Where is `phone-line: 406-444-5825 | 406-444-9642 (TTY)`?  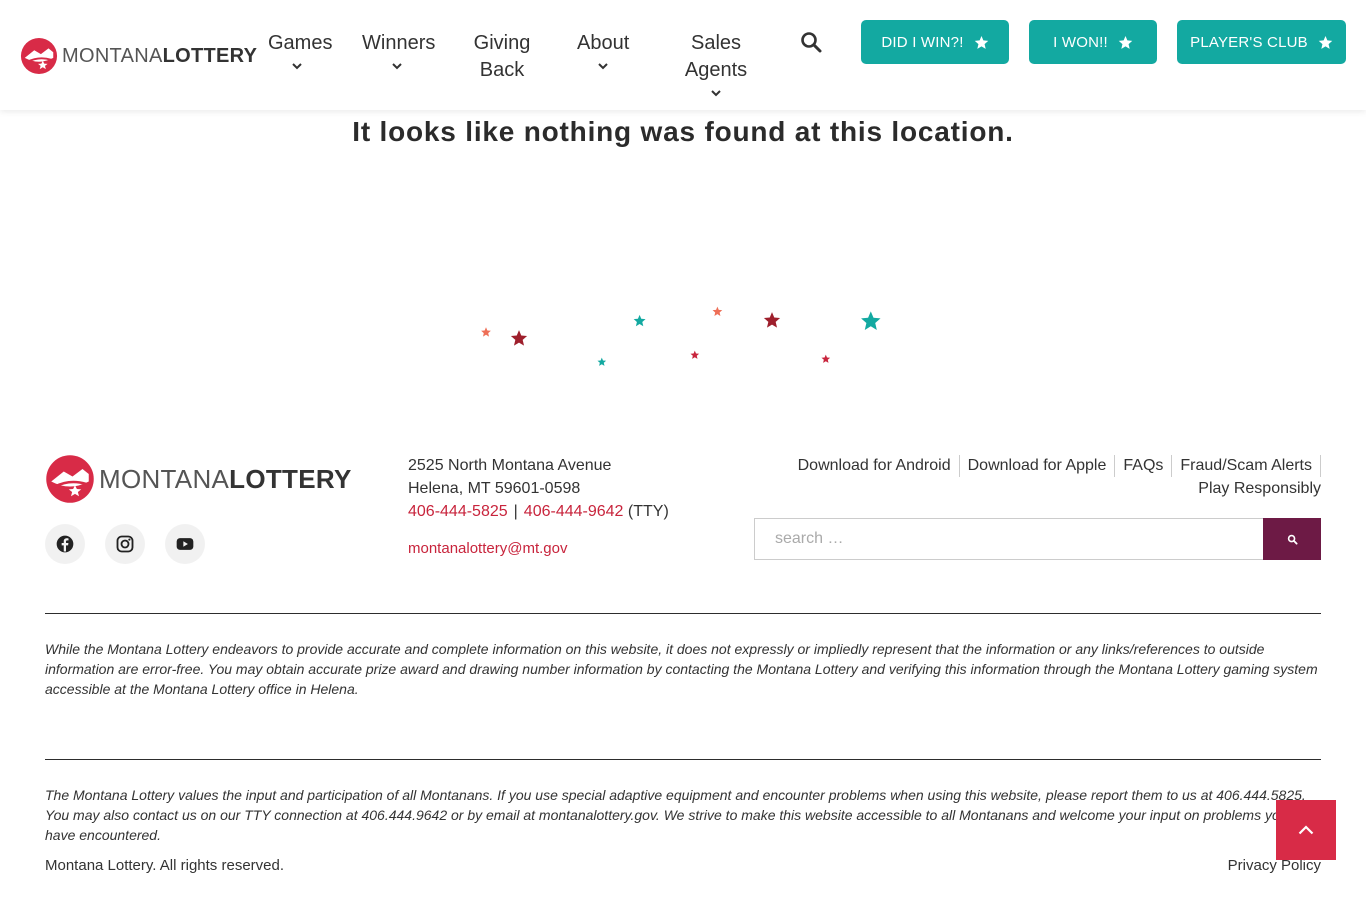 phone-line: 406-444-5825 | 406-444-9642 (TTY) is located at coordinates (538, 511).